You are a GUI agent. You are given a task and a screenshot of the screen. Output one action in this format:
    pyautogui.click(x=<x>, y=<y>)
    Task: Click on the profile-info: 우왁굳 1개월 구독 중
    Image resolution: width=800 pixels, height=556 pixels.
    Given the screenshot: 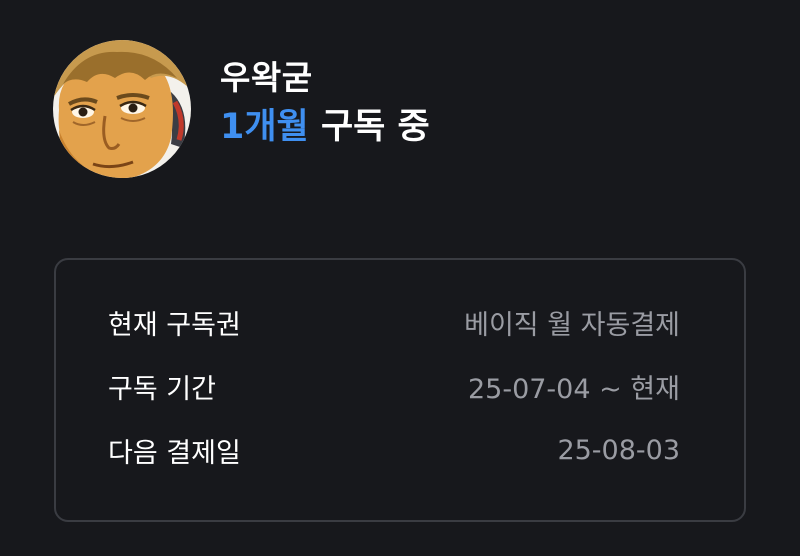 What is the action you would take?
    pyautogui.click(x=325, y=103)
    